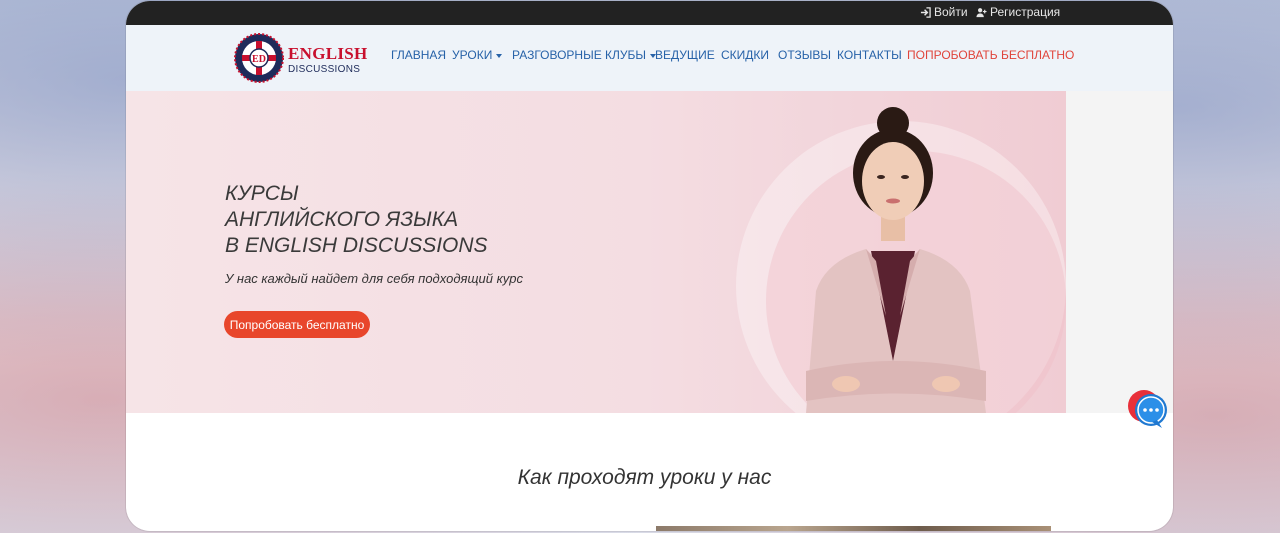 The image size is (1280, 533). I want to click on site-logo: ED ENGLISH DISCUSSIONS, so click(300, 58).